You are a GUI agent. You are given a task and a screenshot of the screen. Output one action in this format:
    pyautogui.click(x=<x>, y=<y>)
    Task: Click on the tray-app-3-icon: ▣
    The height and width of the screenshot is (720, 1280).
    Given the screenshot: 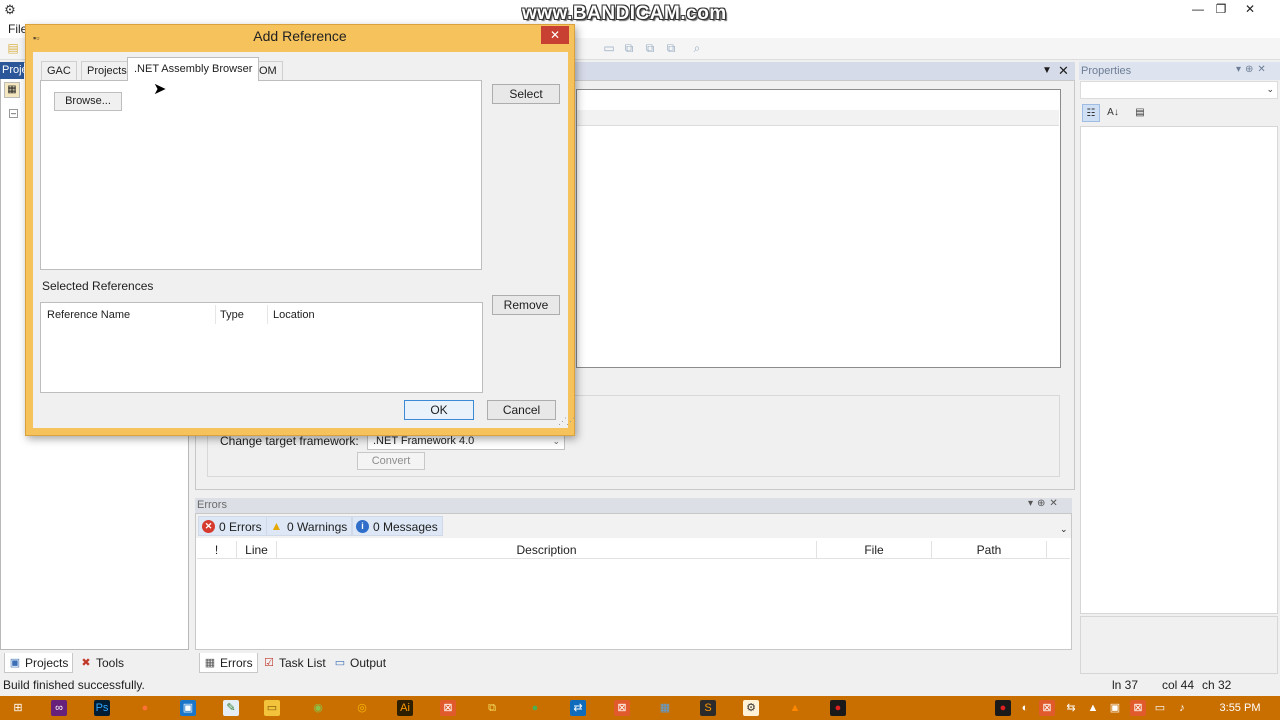 What is the action you would take?
    pyautogui.click(x=1115, y=708)
    